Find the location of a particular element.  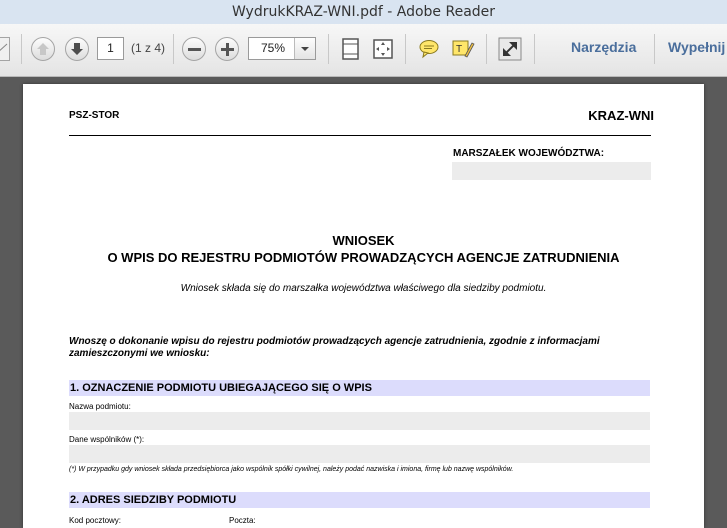

marszalek-label: MARSZAŁEK WOJEWÓDZTWA: is located at coordinates (529, 153).